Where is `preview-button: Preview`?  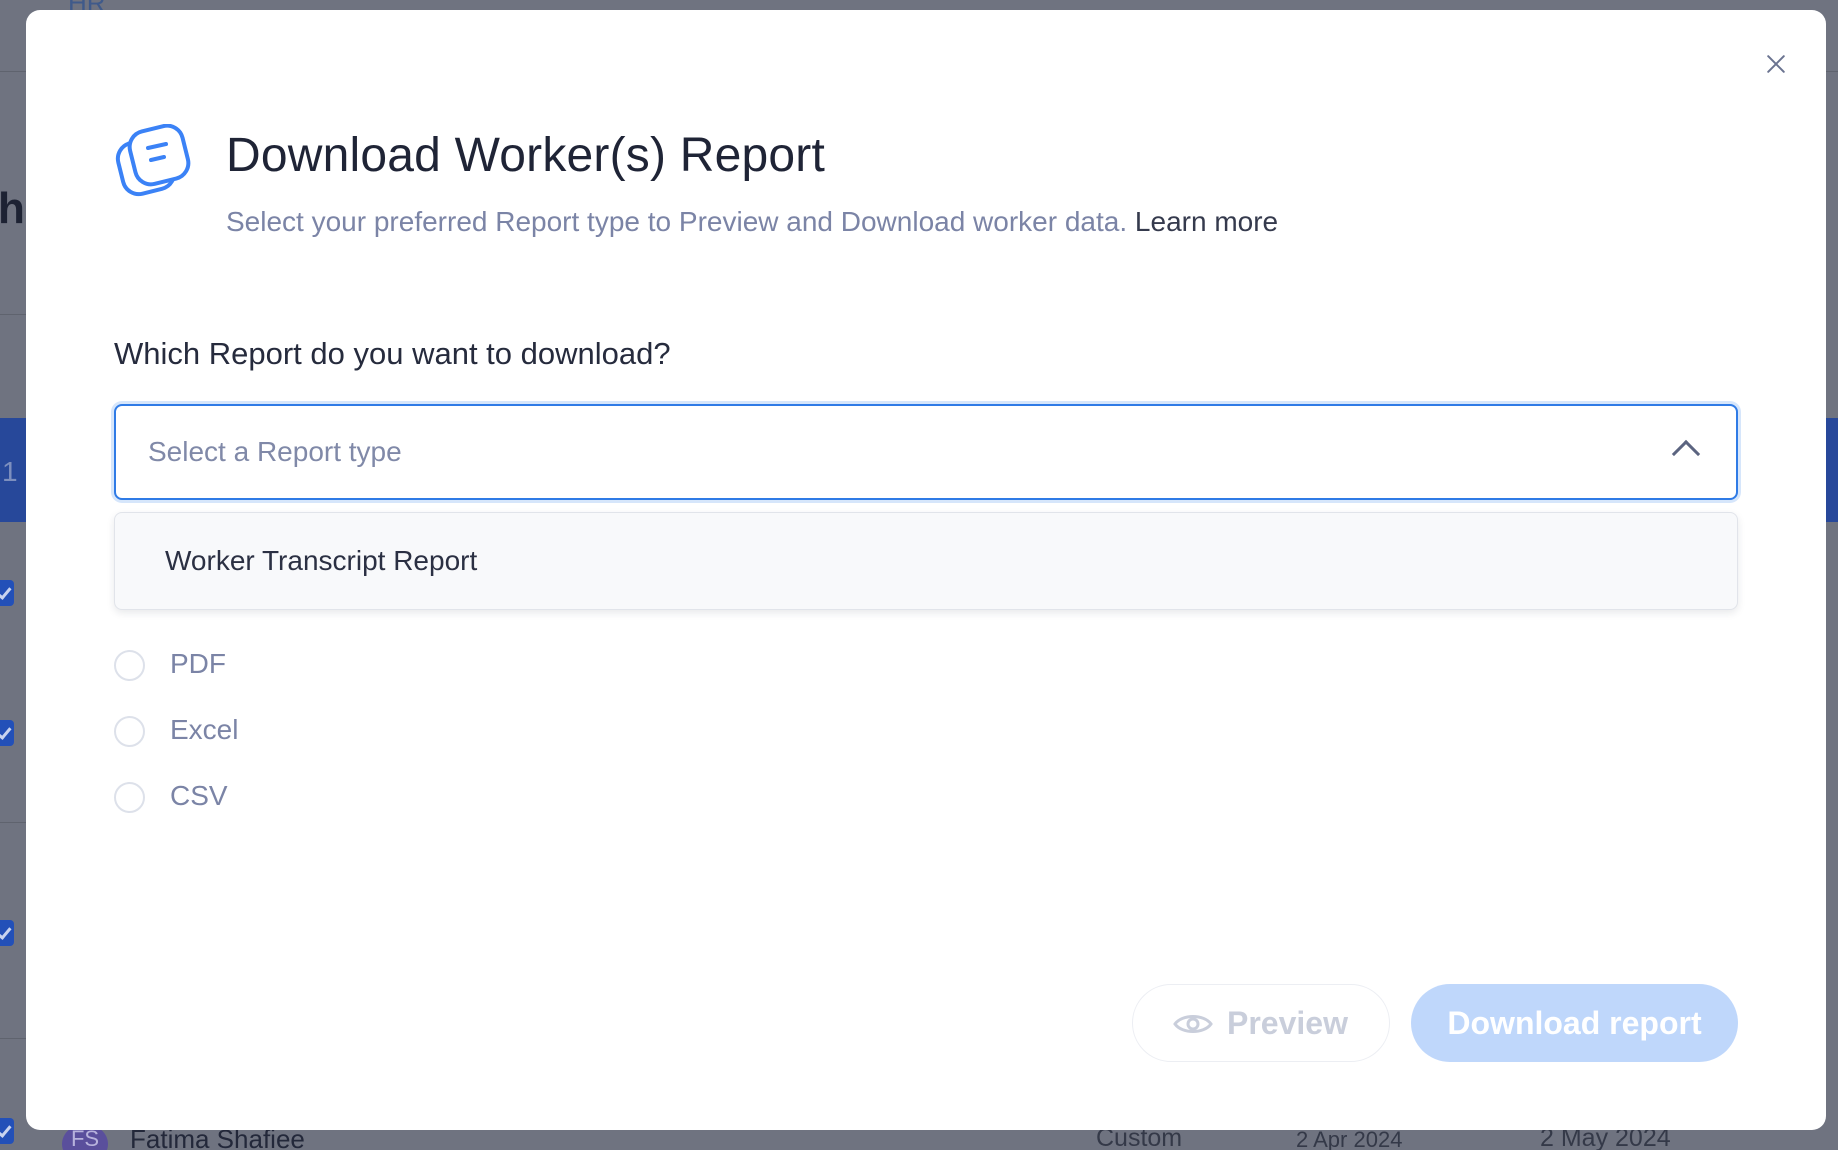
preview-button: Preview is located at coordinates (1261, 1023).